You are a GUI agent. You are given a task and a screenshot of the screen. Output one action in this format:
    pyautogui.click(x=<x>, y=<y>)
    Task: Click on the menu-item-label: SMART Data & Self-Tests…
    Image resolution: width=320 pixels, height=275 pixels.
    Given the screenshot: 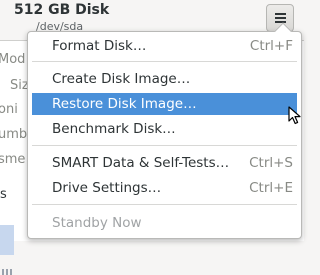 What is the action you would take?
    pyautogui.click(x=141, y=163)
    